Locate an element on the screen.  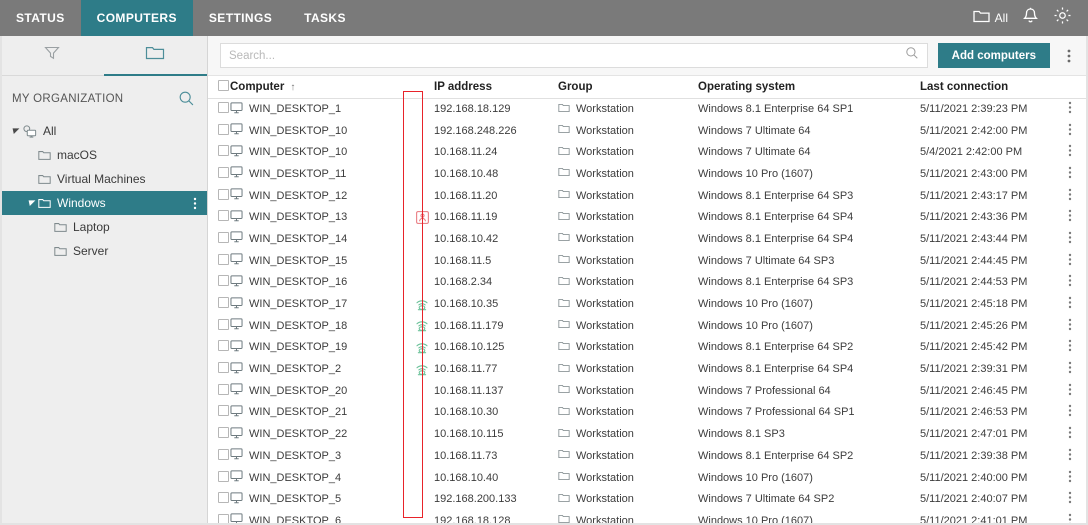
cell-computer-name: WIN_DESKTOP_5 is located at coordinates (320, 499).